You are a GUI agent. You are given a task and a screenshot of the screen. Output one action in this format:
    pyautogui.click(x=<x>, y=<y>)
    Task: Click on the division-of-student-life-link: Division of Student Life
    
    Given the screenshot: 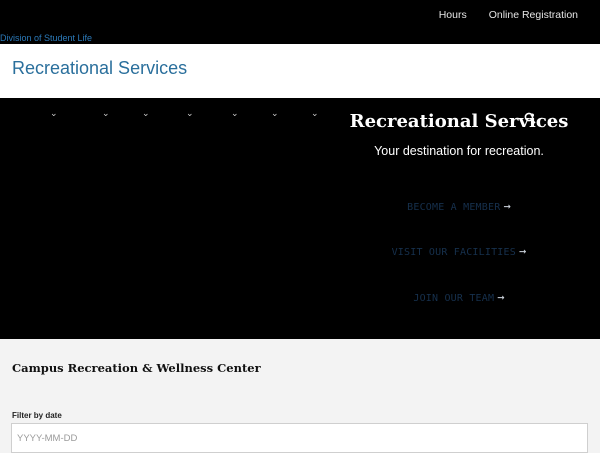 What is the action you would take?
    pyautogui.click(x=46, y=38)
    